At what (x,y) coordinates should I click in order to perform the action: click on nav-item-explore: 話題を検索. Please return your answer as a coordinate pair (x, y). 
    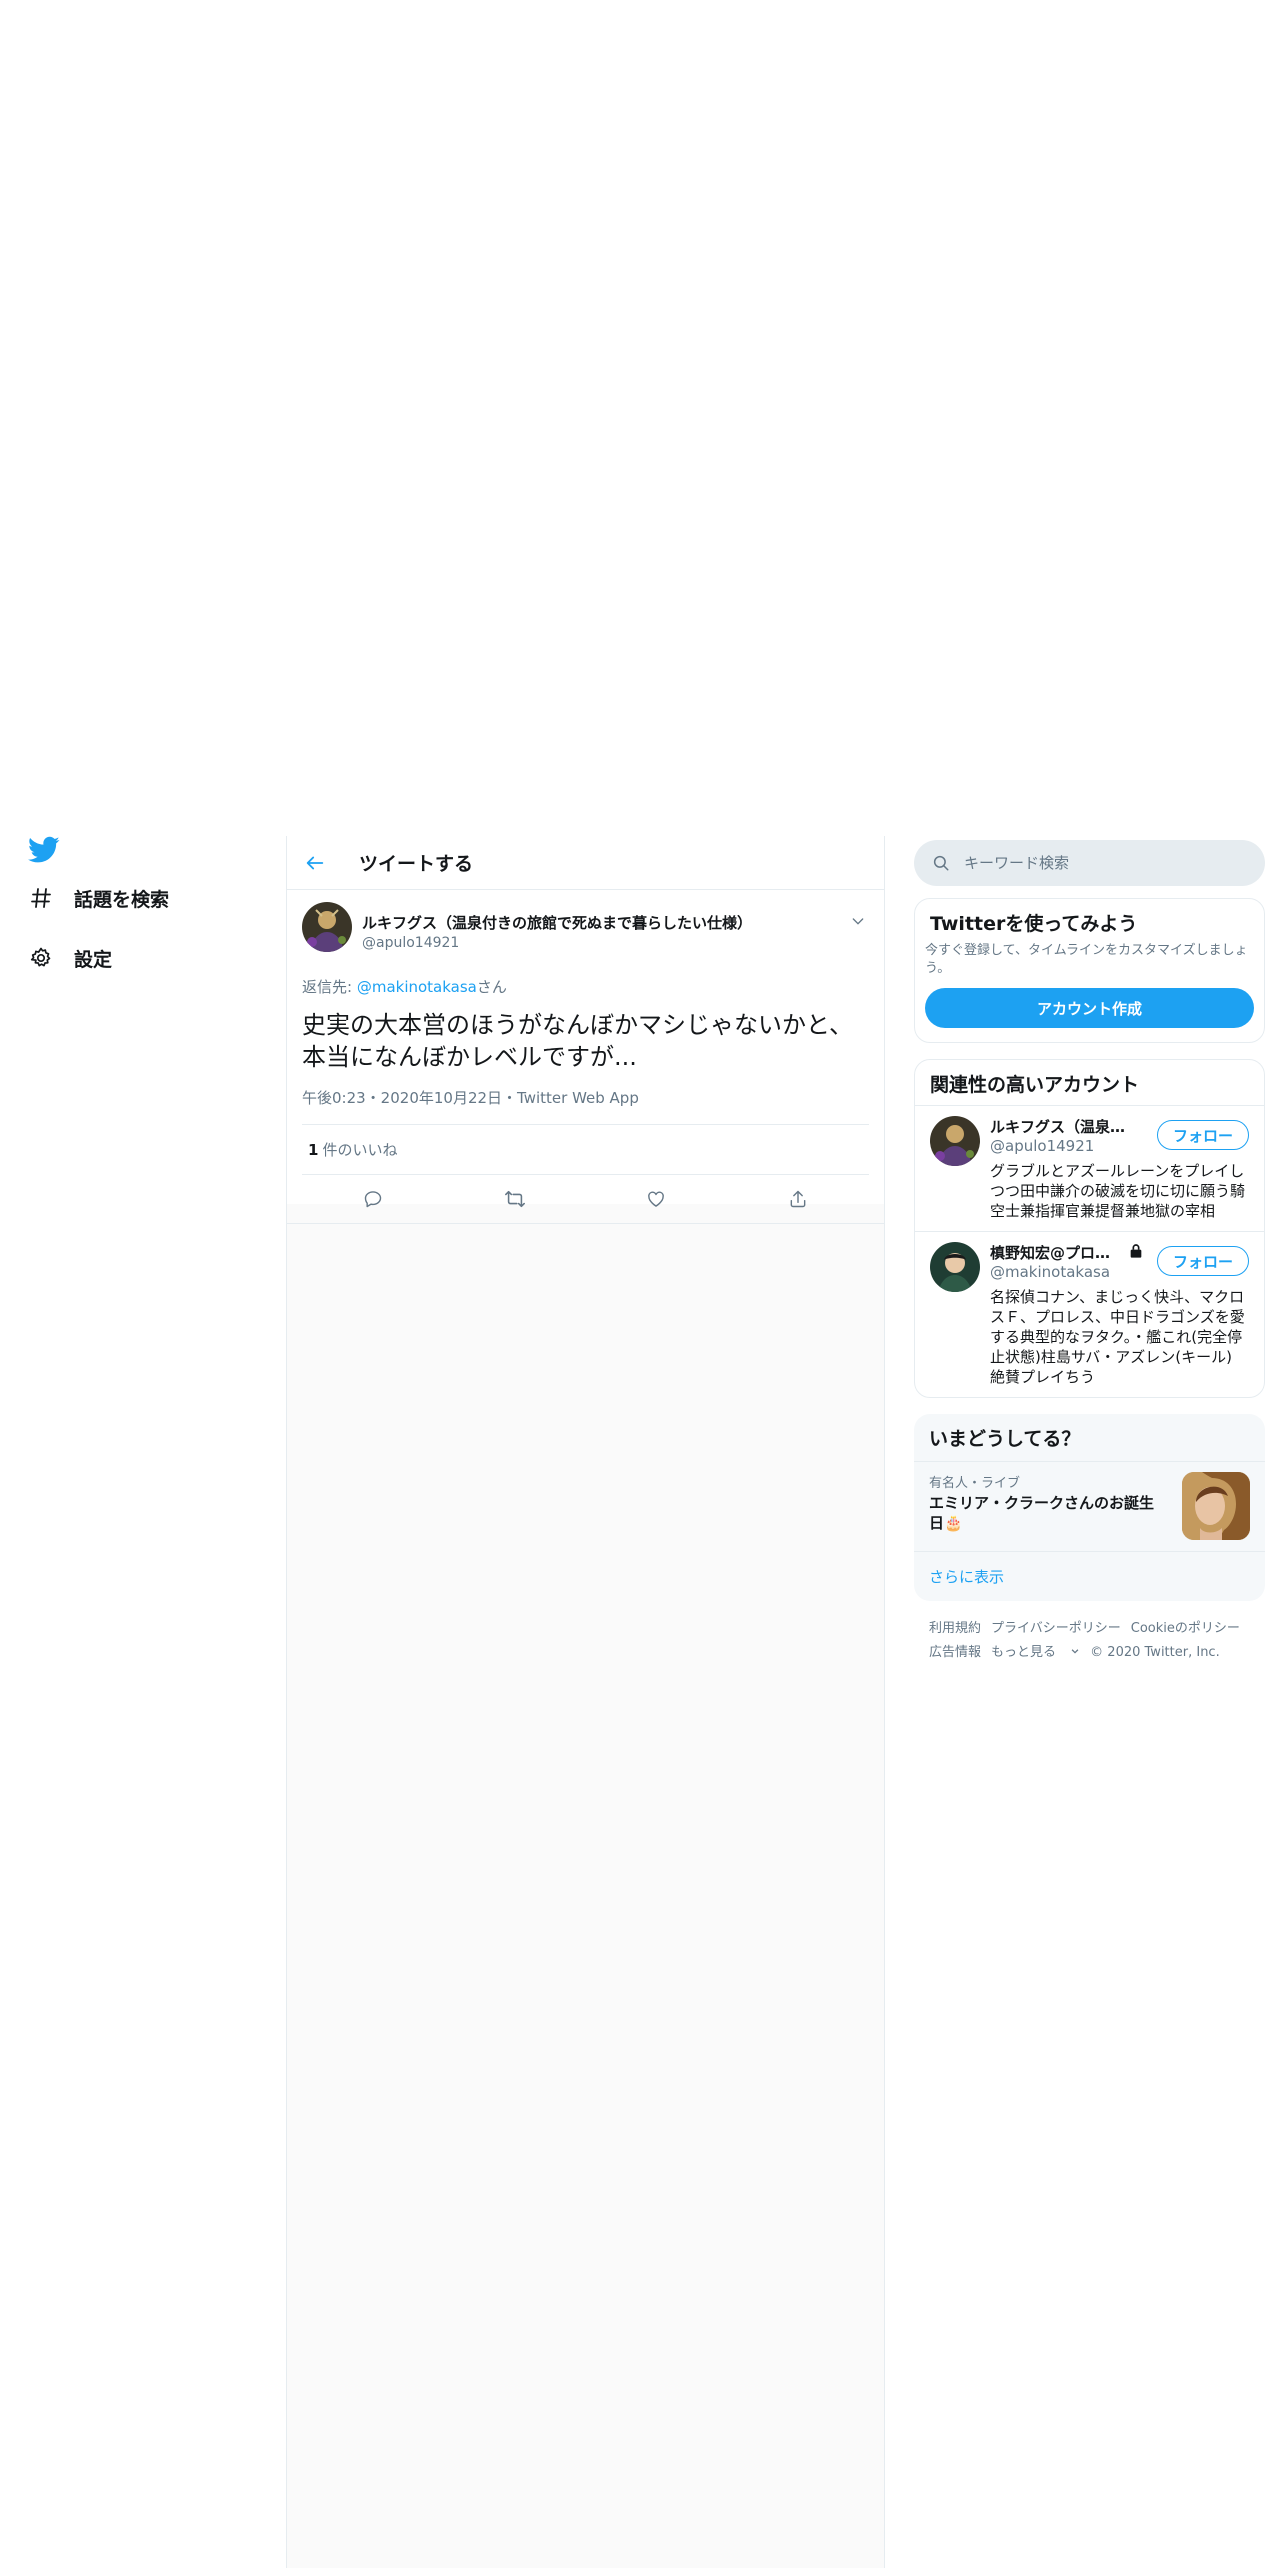
    Looking at the image, I should click on (98, 898).